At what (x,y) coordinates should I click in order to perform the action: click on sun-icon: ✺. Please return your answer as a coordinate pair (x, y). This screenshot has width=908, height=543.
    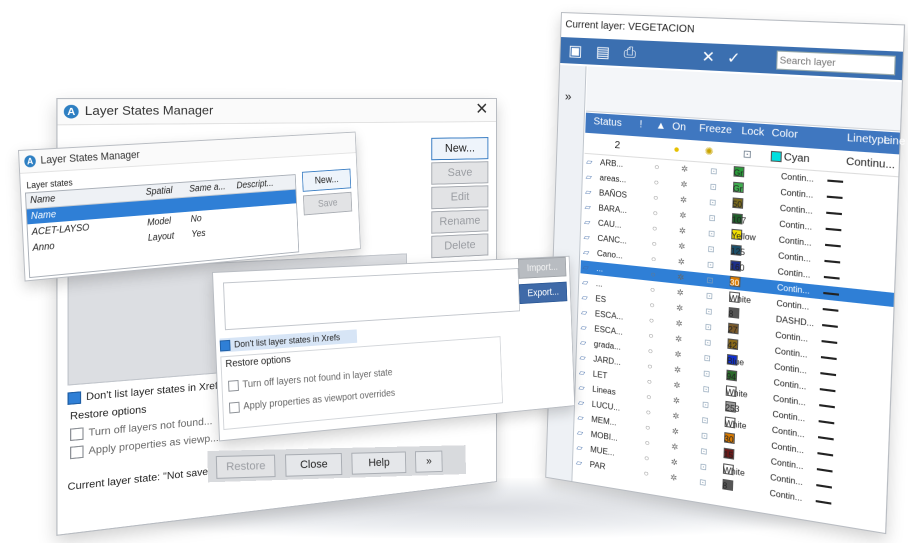
    Looking at the image, I should click on (708, 152).